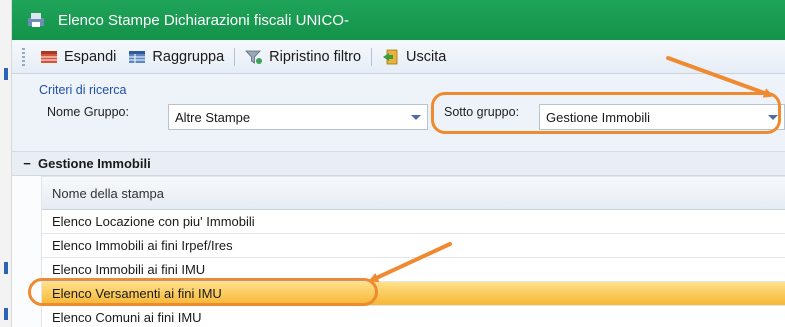 This screenshot has height=327, width=785. What do you see at coordinates (398, 164) in the screenshot?
I see `group-header-row: − Gestione Immobili` at bounding box center [398, 164].